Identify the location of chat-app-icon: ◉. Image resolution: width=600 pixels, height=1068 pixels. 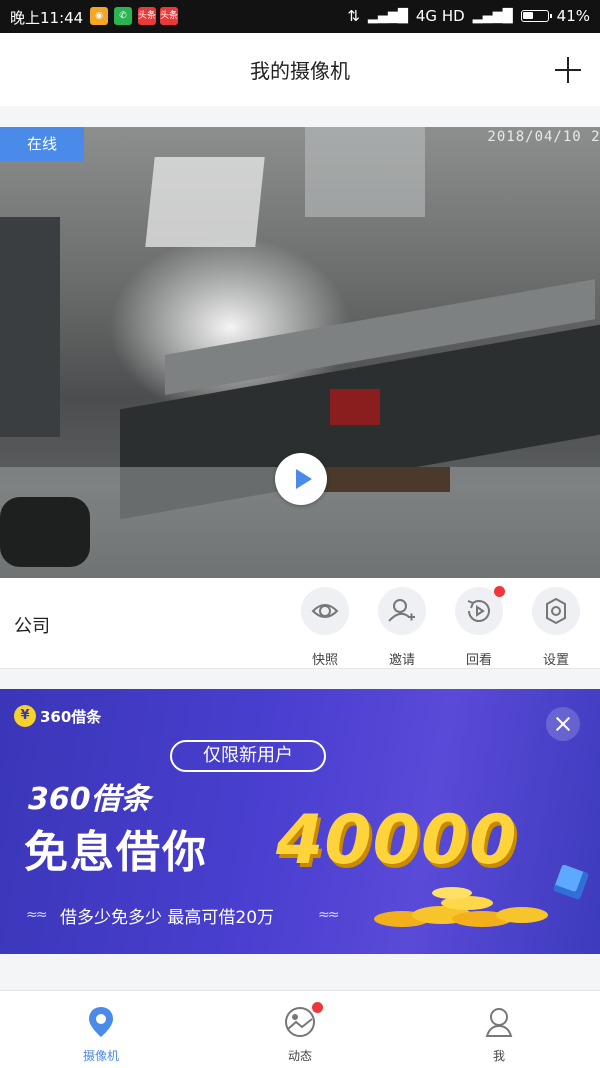
(99, 16).